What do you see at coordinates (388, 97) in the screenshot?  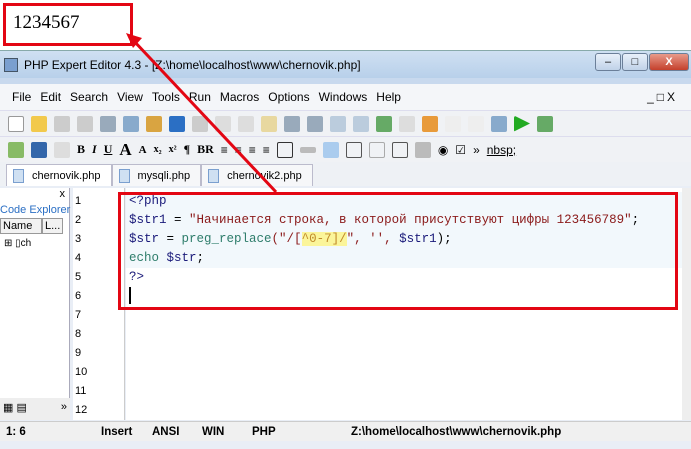 I see `menu-help: Help` at bounding box center [388, 97].